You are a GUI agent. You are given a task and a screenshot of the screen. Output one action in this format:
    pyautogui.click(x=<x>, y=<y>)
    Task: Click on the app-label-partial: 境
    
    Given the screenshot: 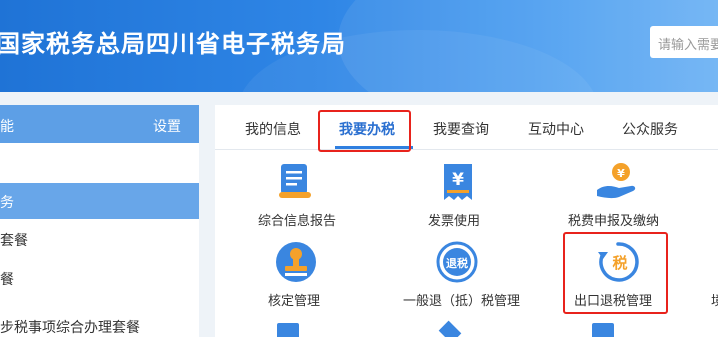 What is the action you would take?
    pyautogui.click(x=714, y=299)
    